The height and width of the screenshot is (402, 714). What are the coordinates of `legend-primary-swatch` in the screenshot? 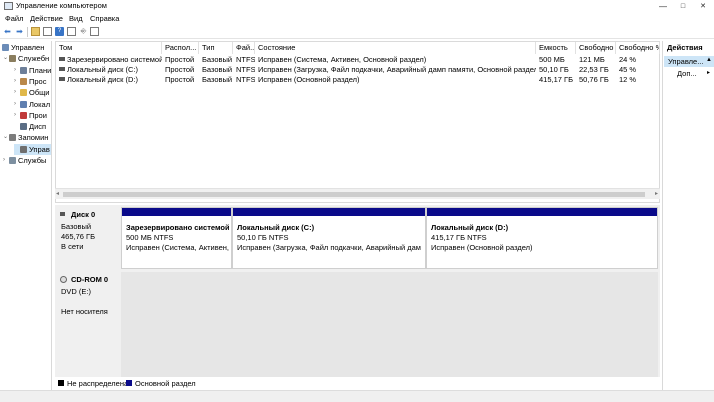 It's located at (129, 383).